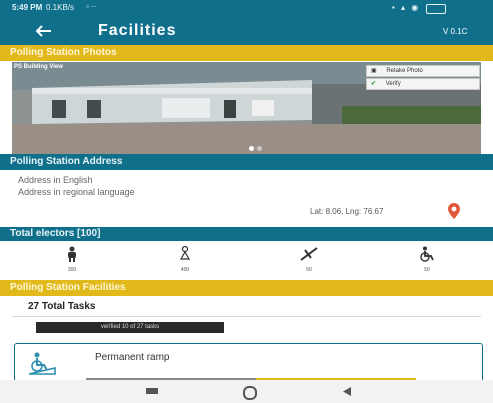 The height and width of the screenshot is (403, 493). I want to click on task-progress-chip: verified 10 of 27 tasks, so click(130, 327).